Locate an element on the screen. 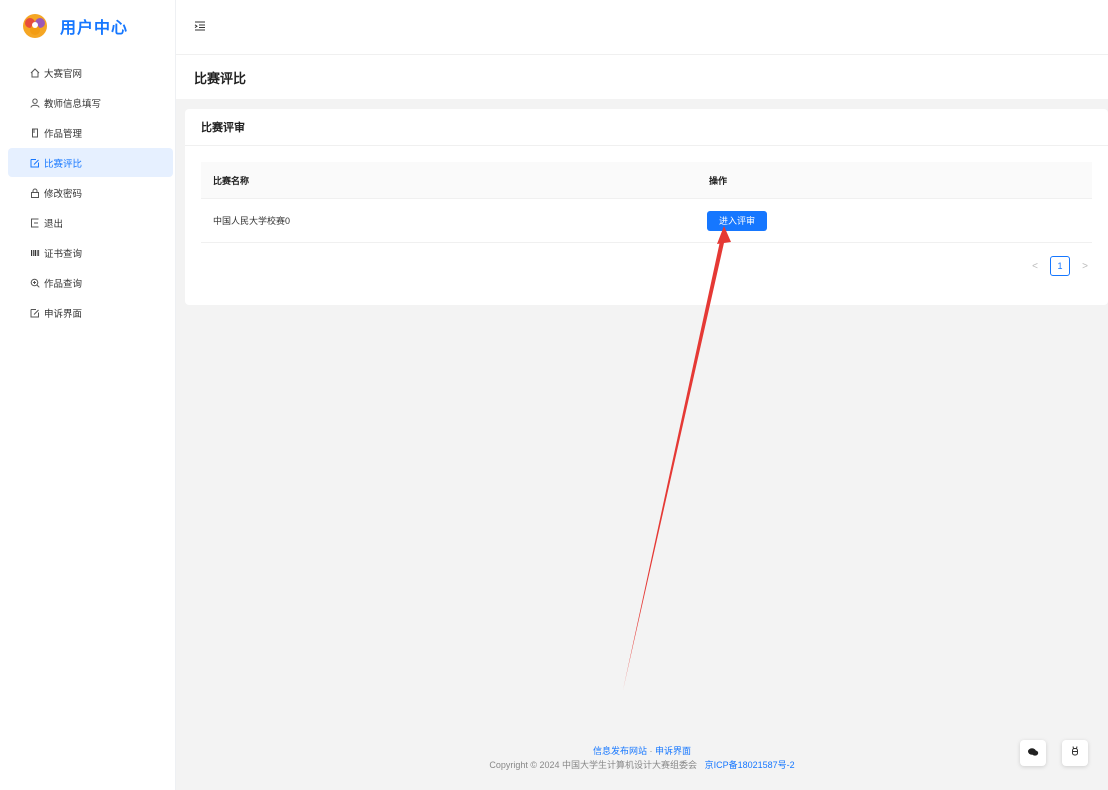 The image size is (1108, 790). wechat-float-button is located at coordinates (1033, 753).